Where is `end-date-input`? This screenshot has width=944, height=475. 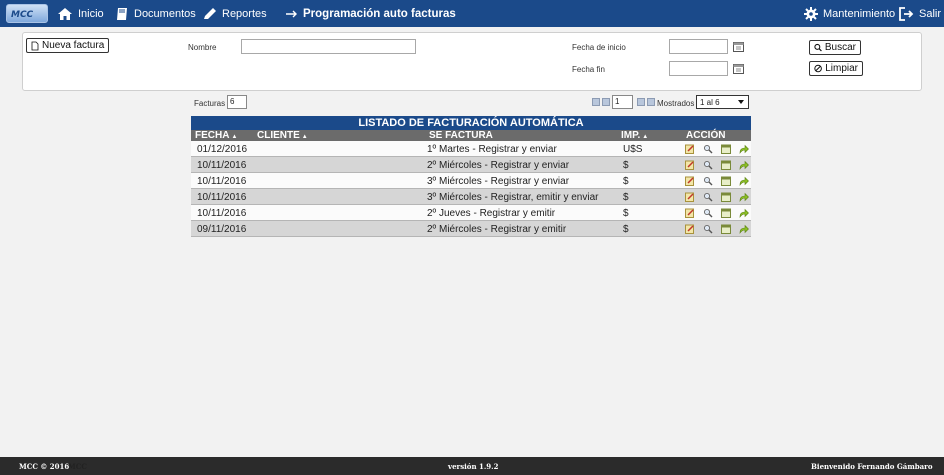
end-date-input is located at coordinates (698, 68).